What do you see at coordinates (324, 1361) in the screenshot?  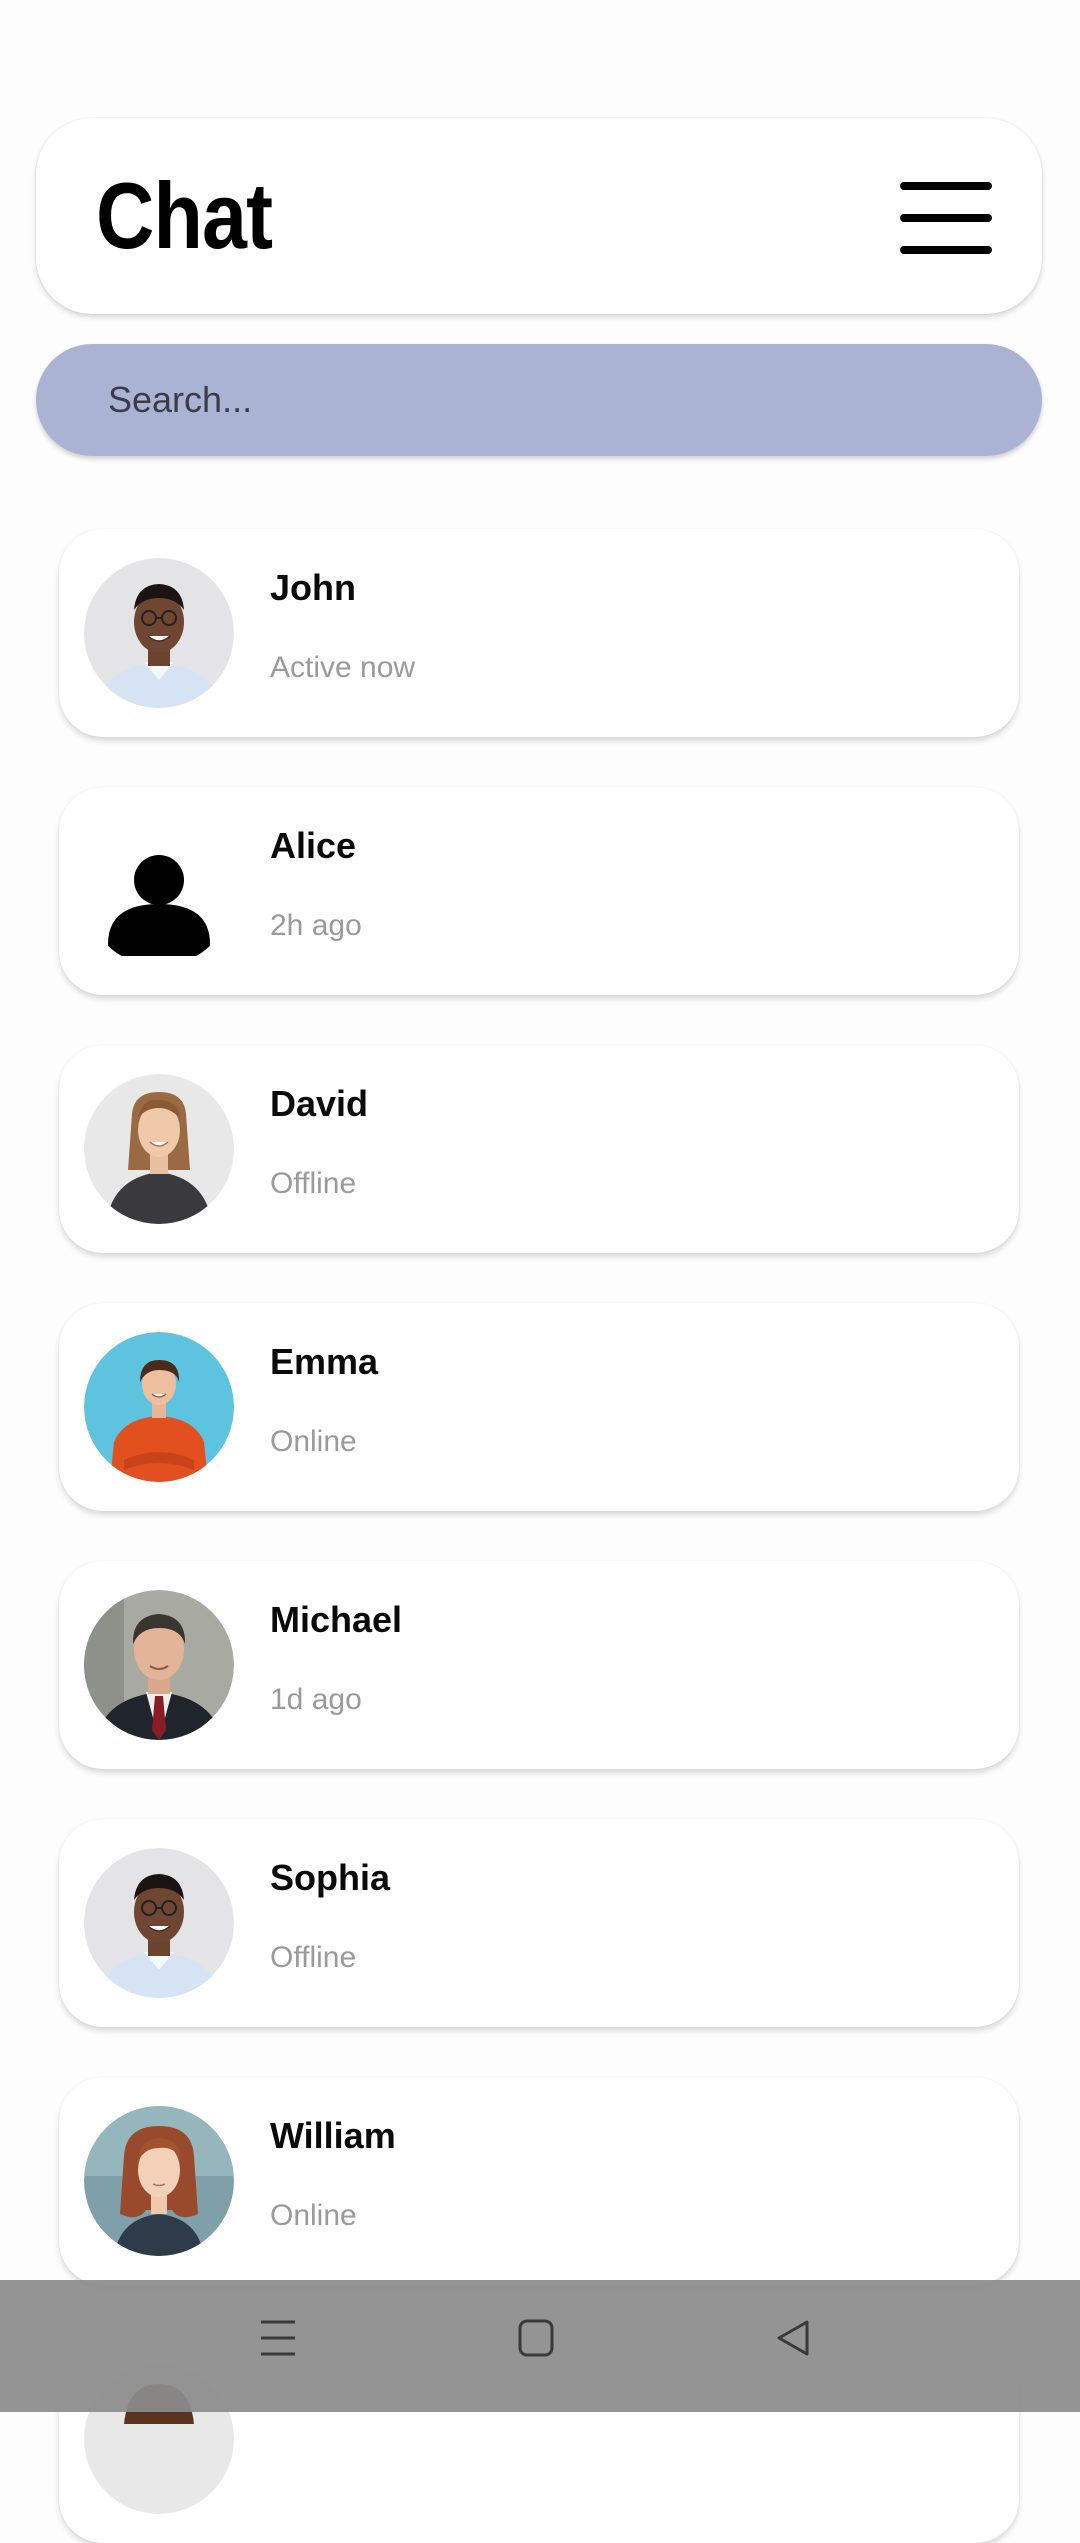 I see `contact-name: Emma` at bounding box center [324, 1361].